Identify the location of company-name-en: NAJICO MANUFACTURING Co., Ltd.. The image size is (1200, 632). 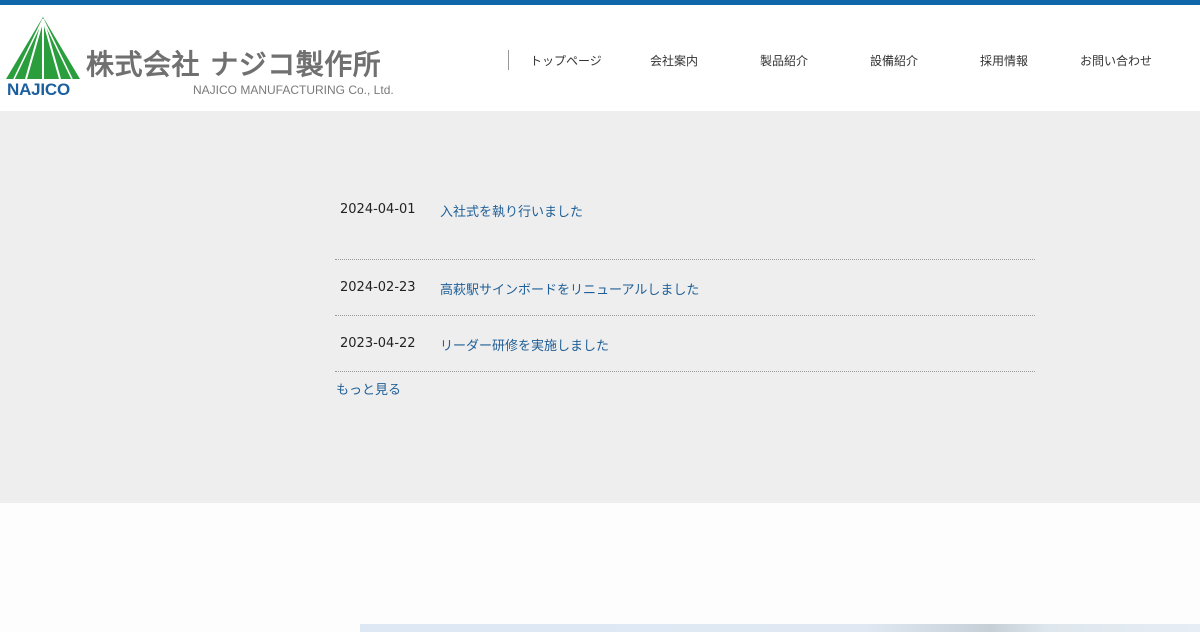
(293, 90).